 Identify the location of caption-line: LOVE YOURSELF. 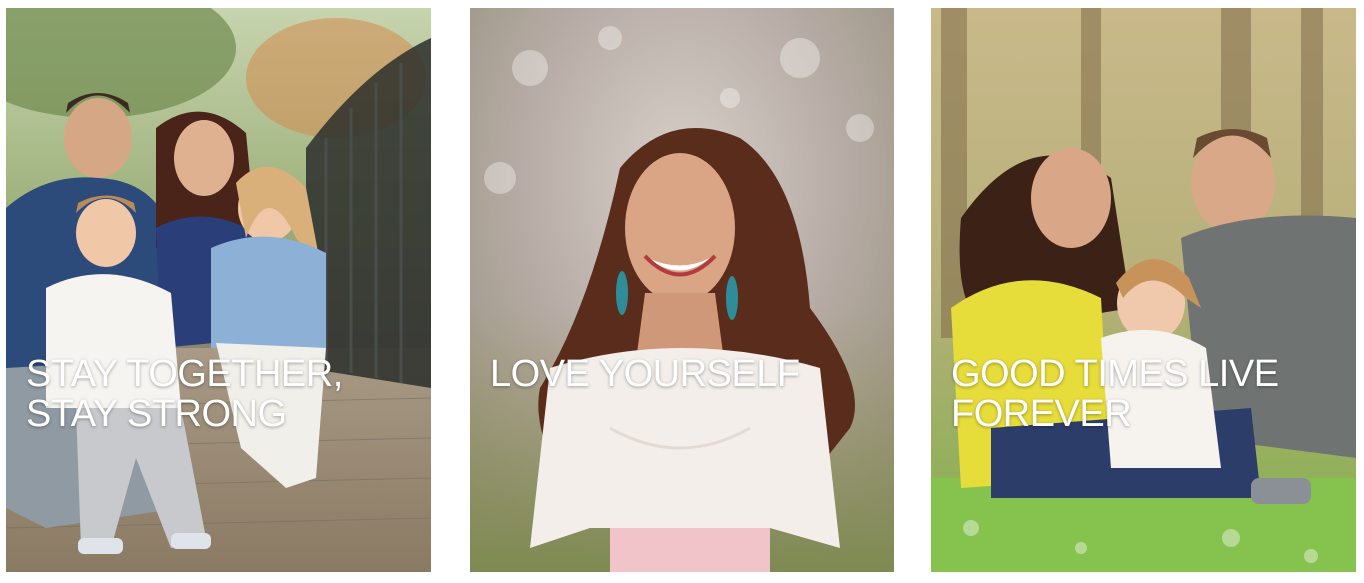
(645, 374).